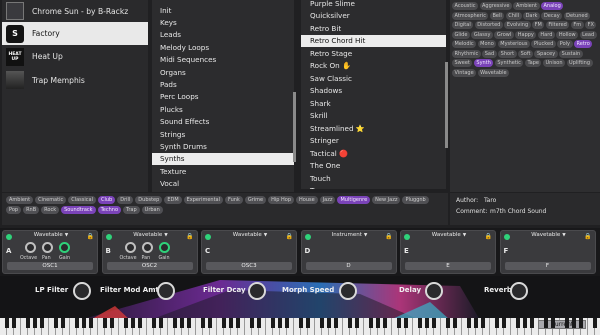  I want to click on bank-item: HEAT UP Heat Up, so click(75, 56).